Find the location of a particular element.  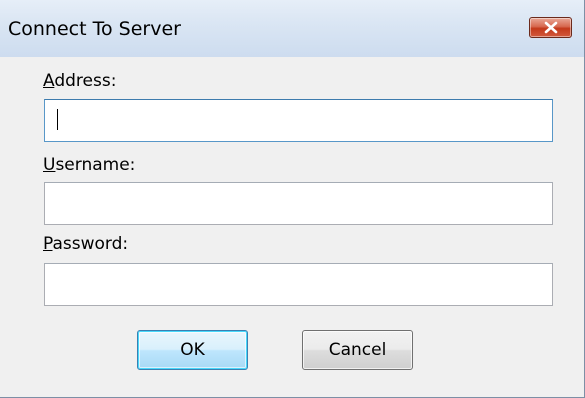

cancel-button: Cancel is located at coordinates (357, 350).